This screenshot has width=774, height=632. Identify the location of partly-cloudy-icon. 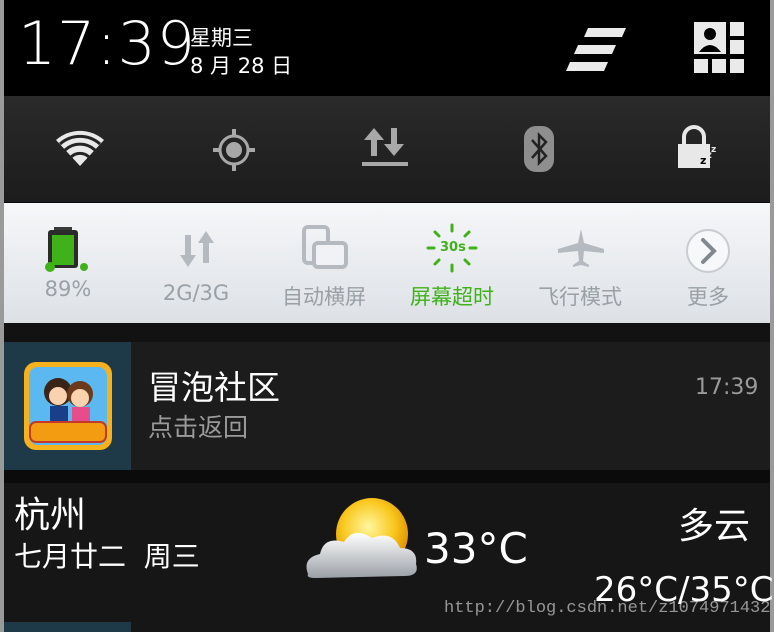
(361, 538).